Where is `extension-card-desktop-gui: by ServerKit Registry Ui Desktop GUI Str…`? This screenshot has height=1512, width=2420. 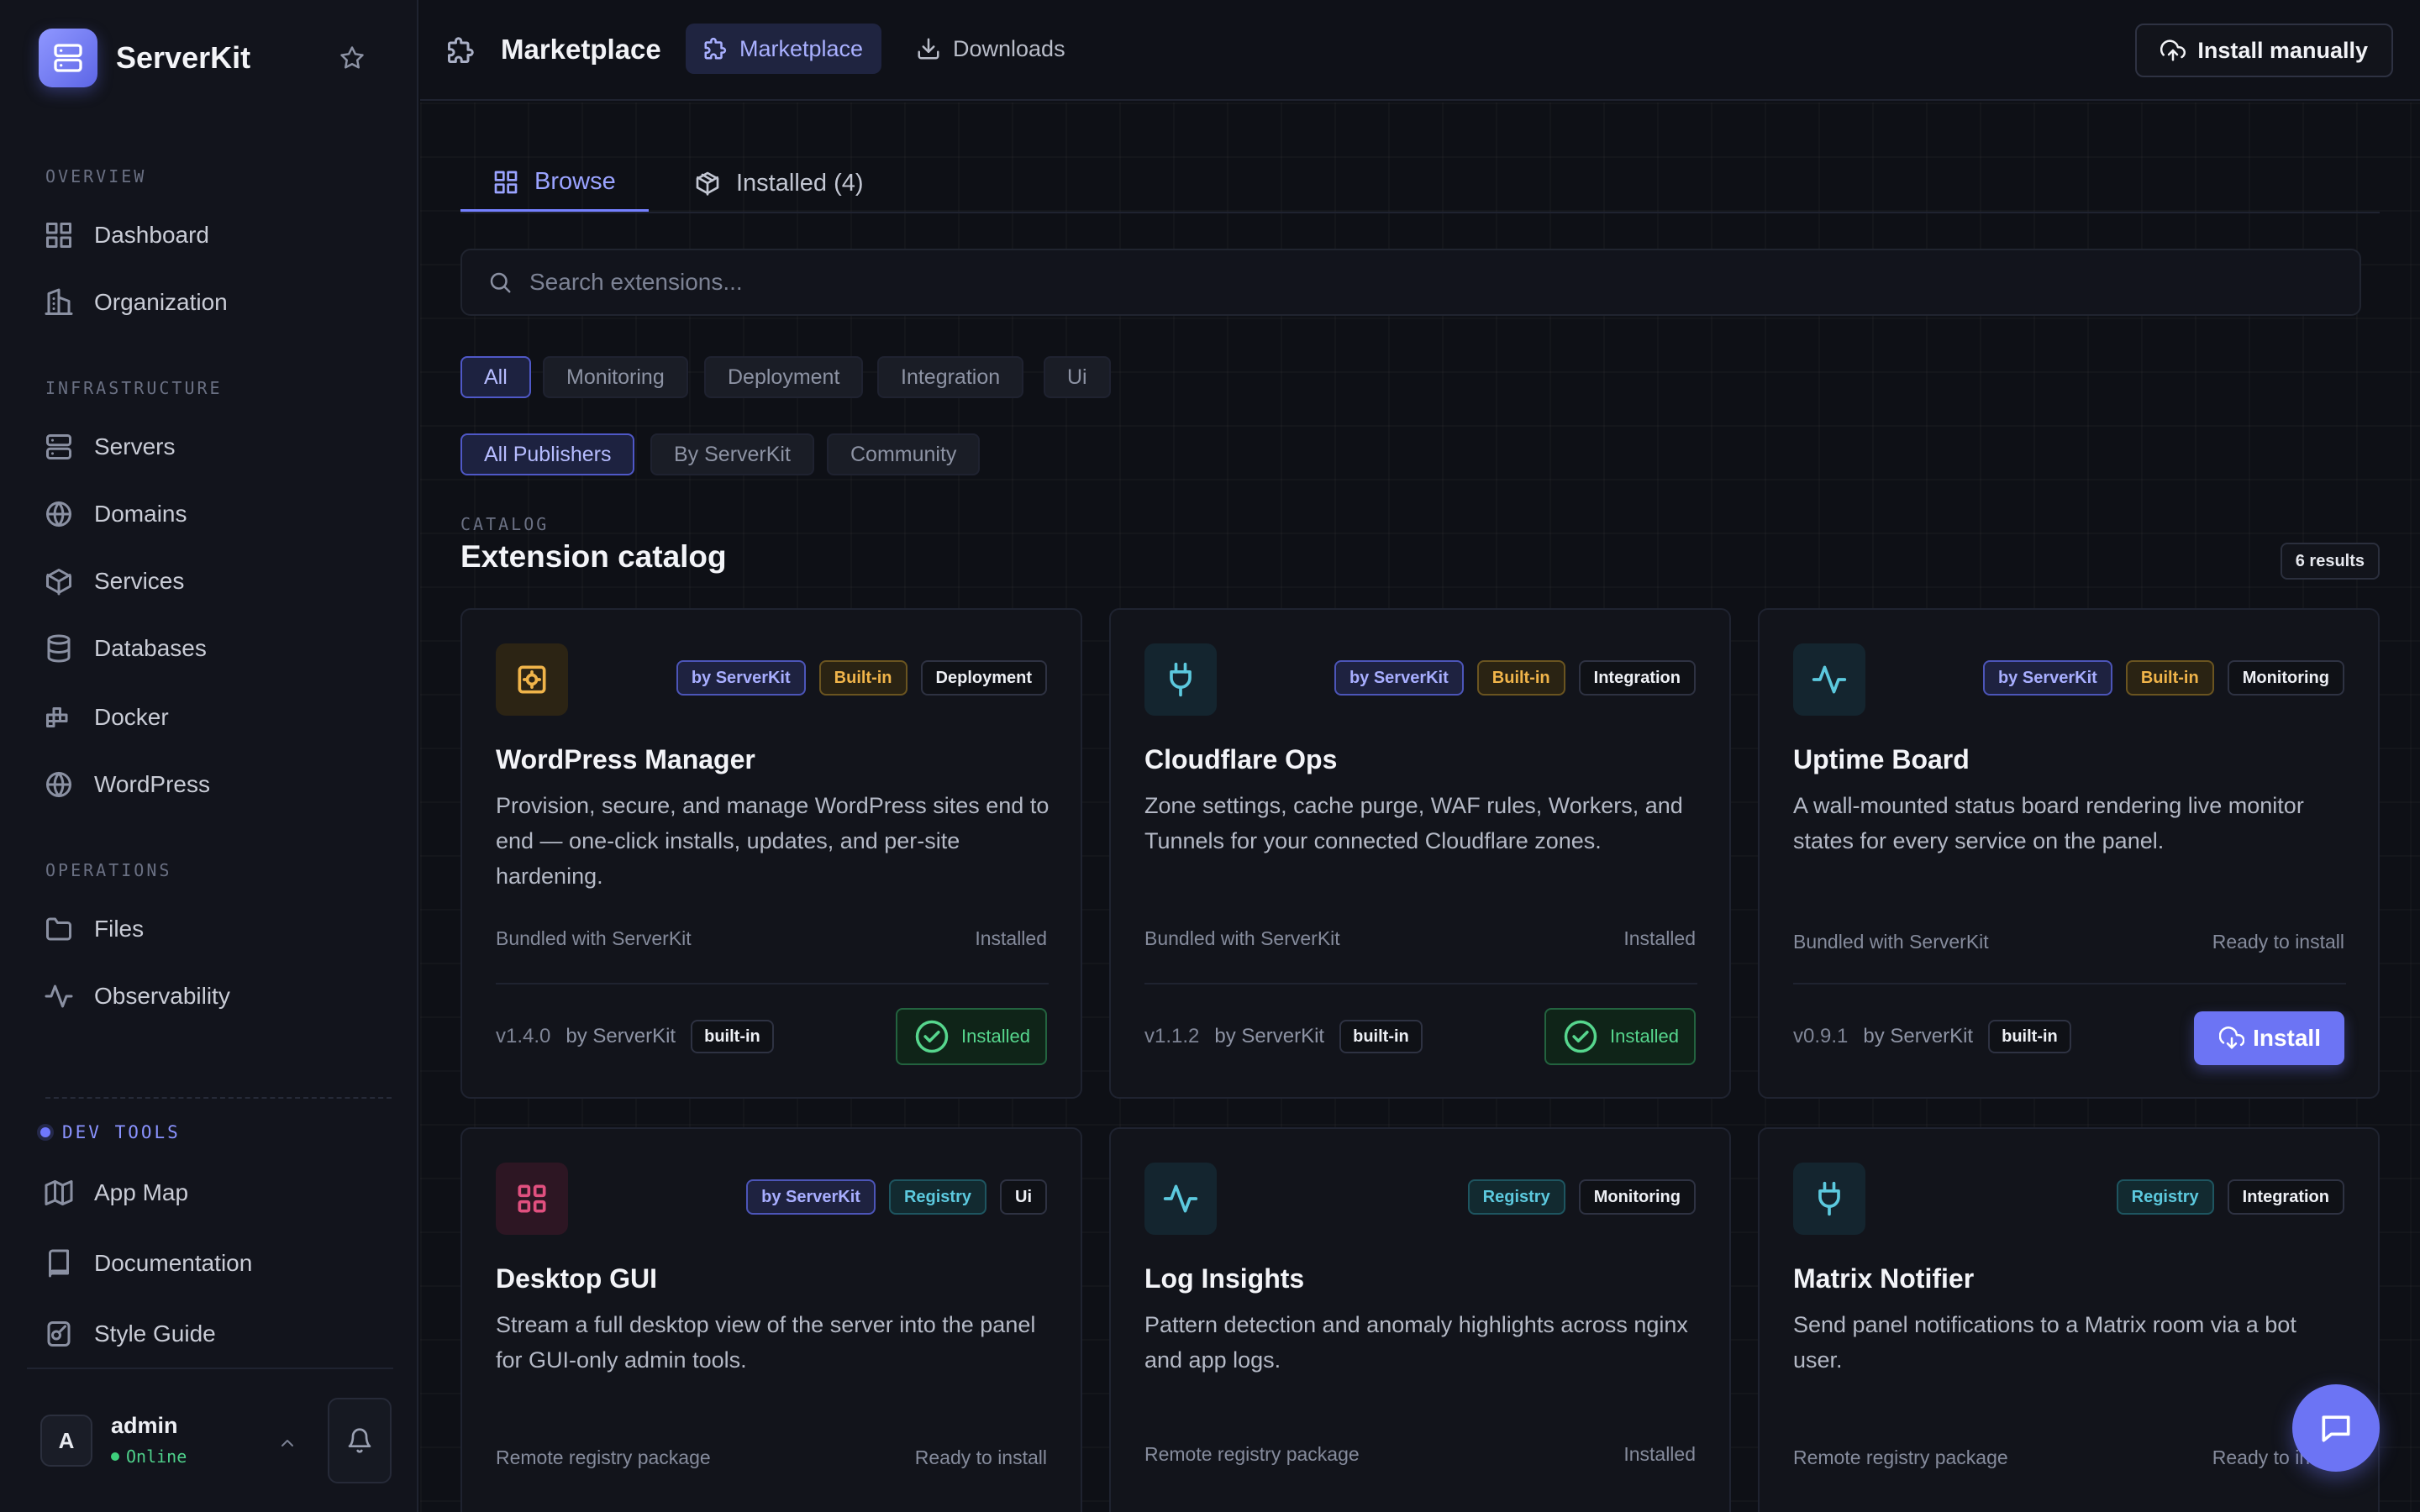
extension-card-desktop-gui: by ServerKit Registry Ui Desktop GUI Str… is located at coordinates (771, 1319).